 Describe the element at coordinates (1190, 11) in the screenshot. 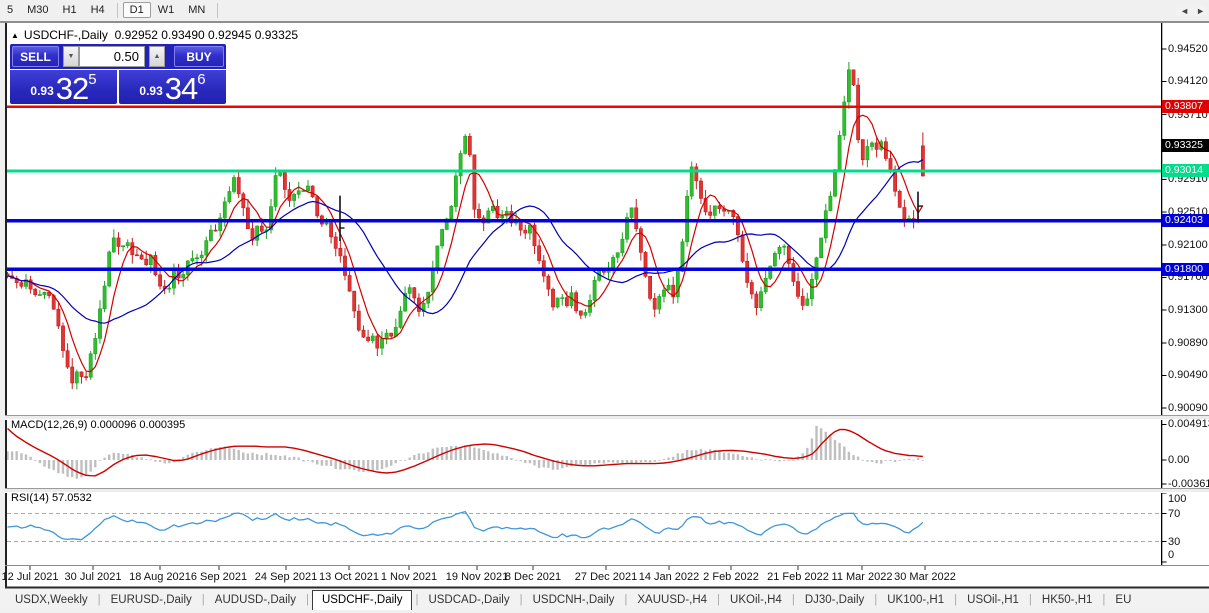

I see `tab-scroll-arrows: ◄ ►` at that location.